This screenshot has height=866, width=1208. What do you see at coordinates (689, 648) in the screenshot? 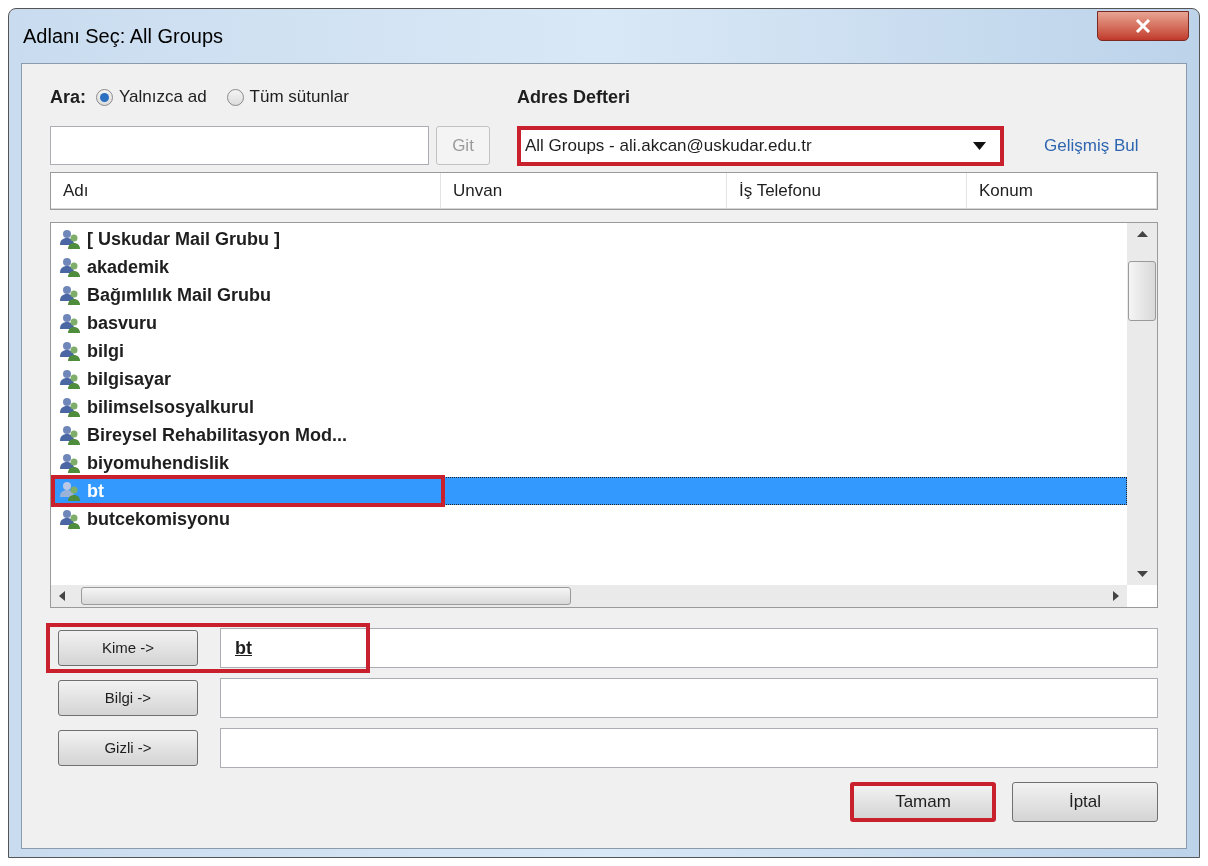
I see `recipient-field: bt` at bounding box center [689, 648].